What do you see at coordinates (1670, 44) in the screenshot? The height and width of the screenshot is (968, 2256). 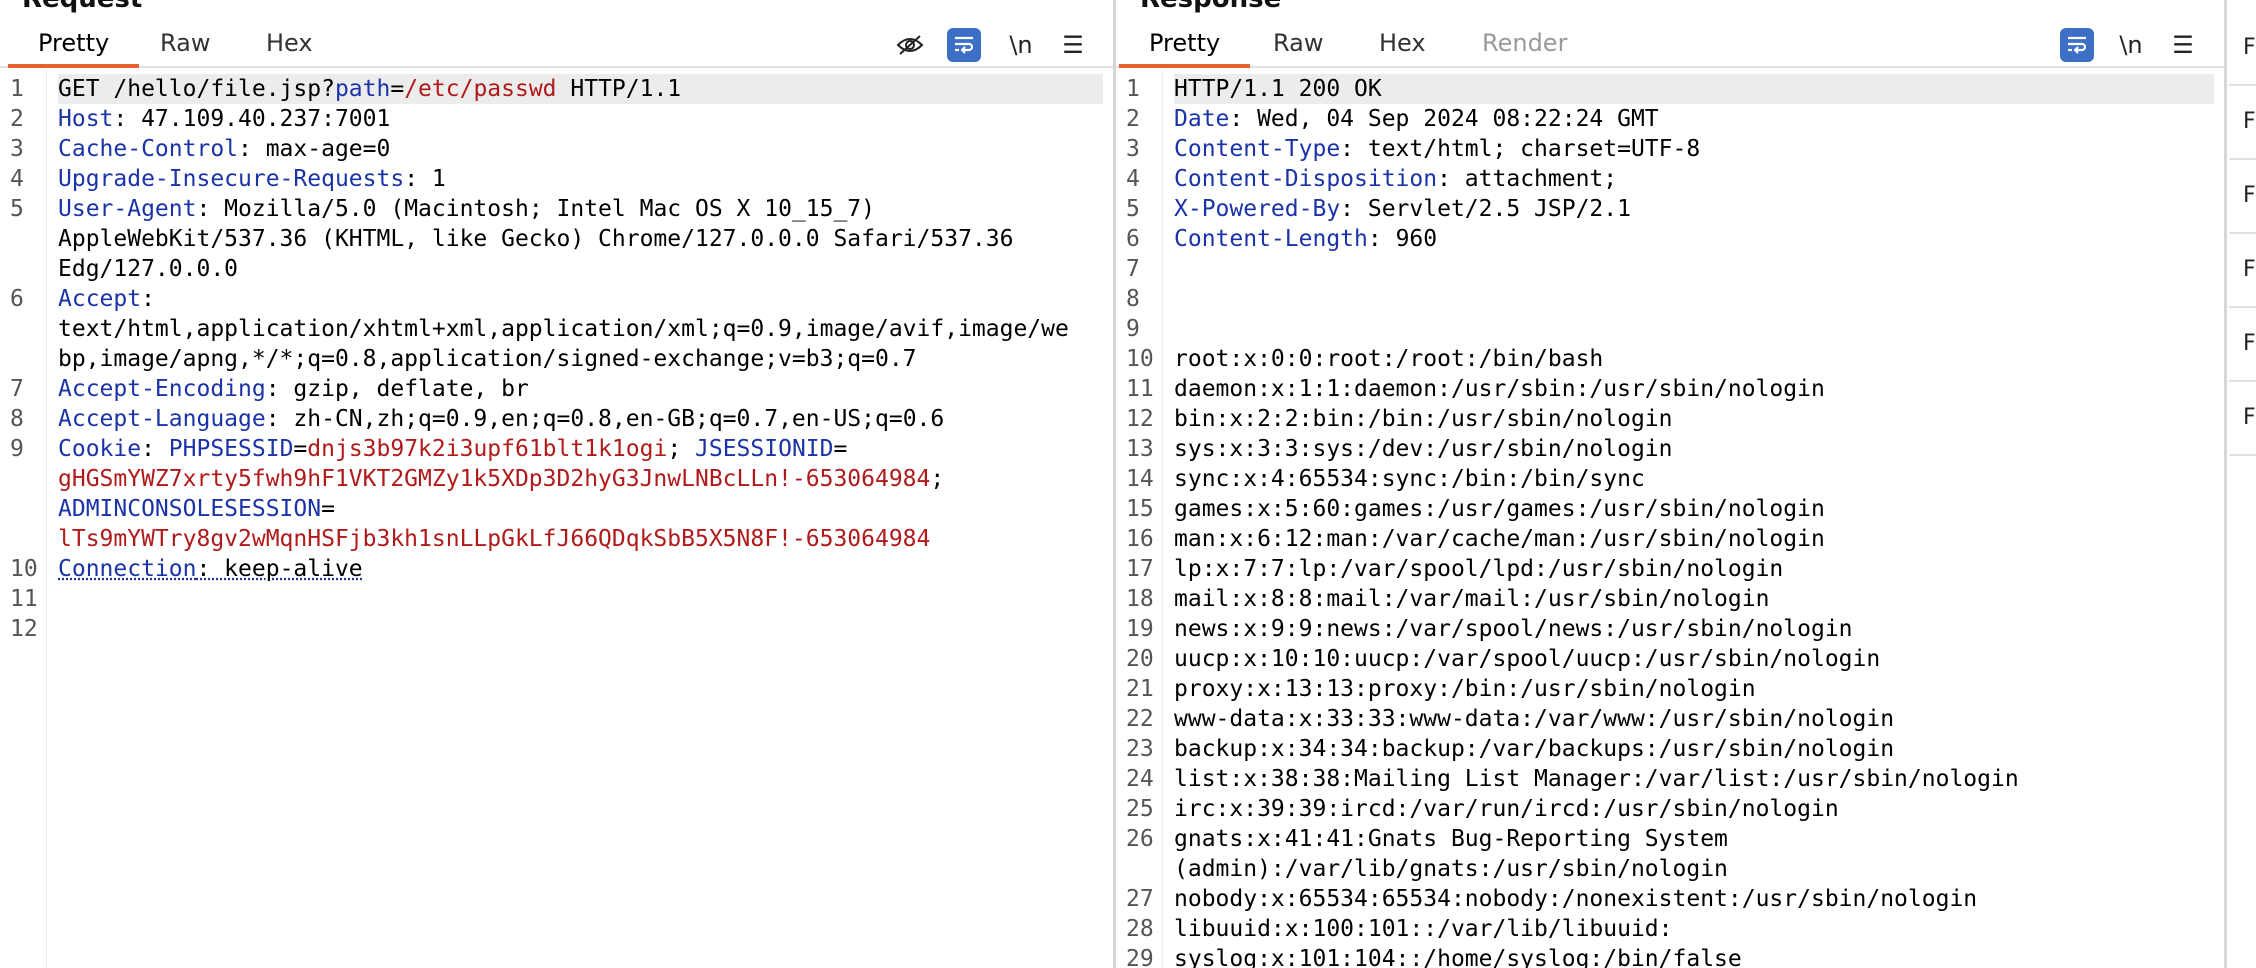 I see `response-tabbar: Pretty Raw Hex Render \n ☰` at bounding box center [1670, 44].